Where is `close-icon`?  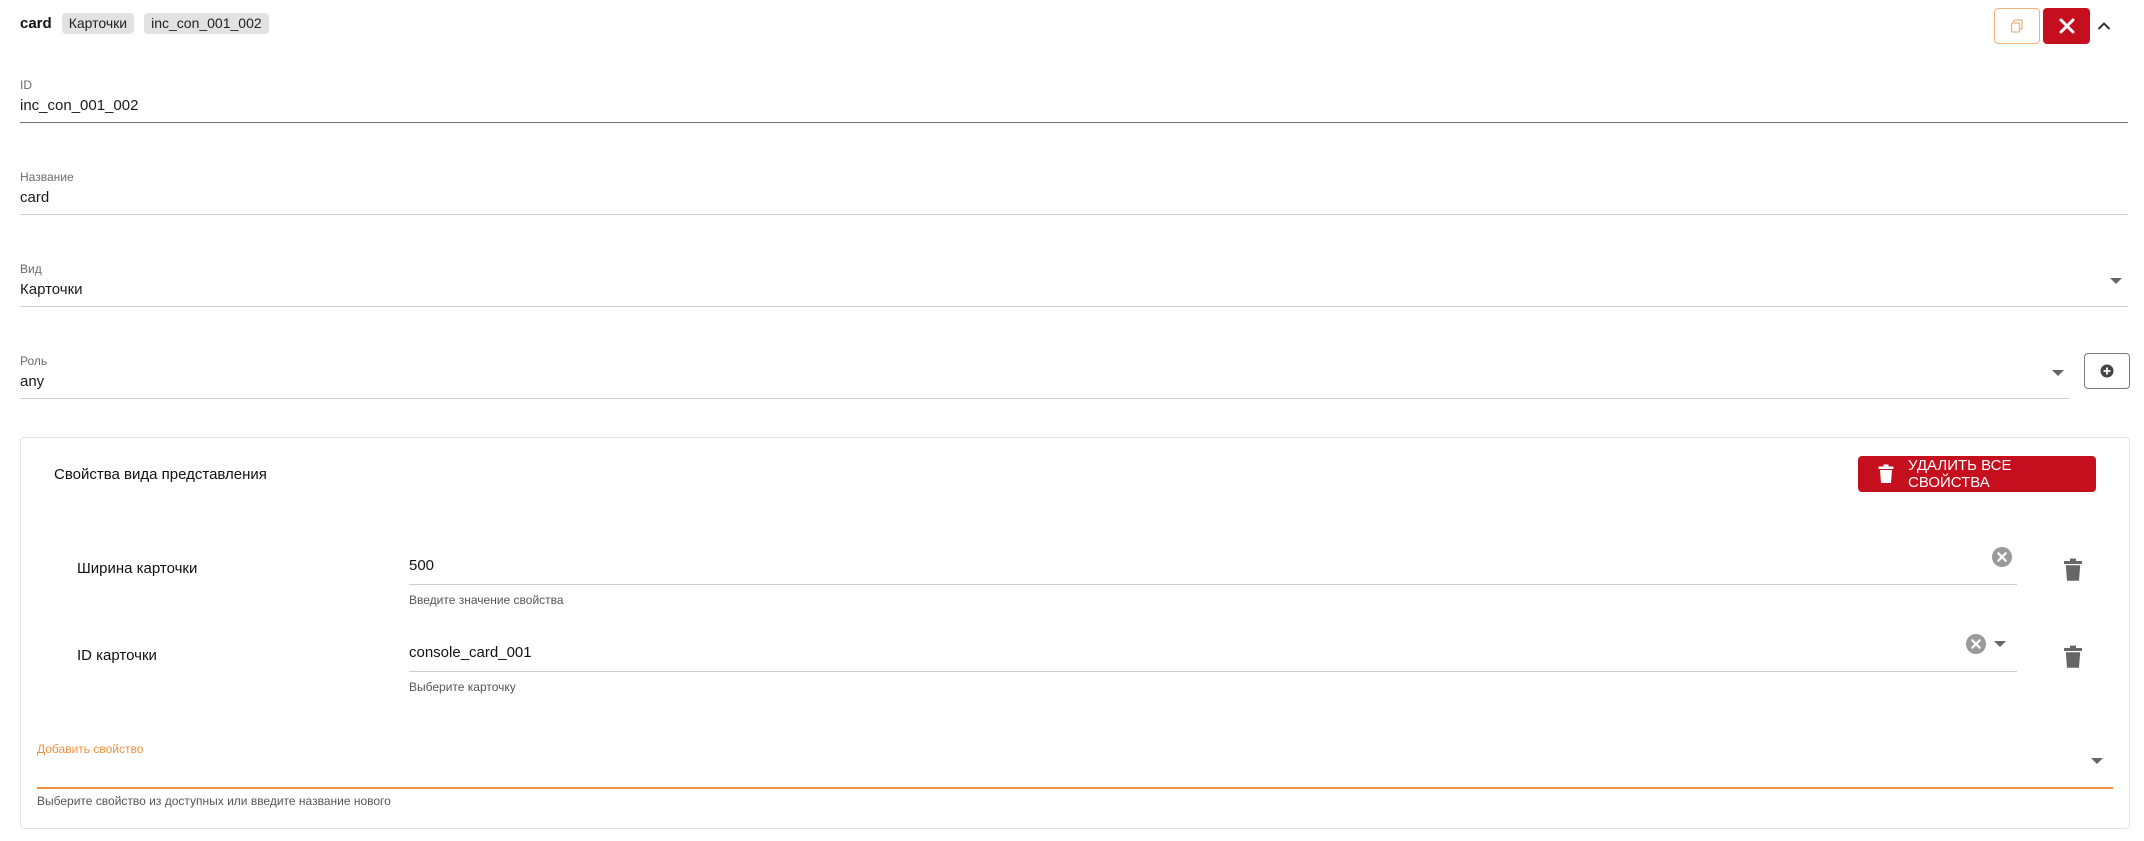 close-icon is located at coordinates (2066, 26).